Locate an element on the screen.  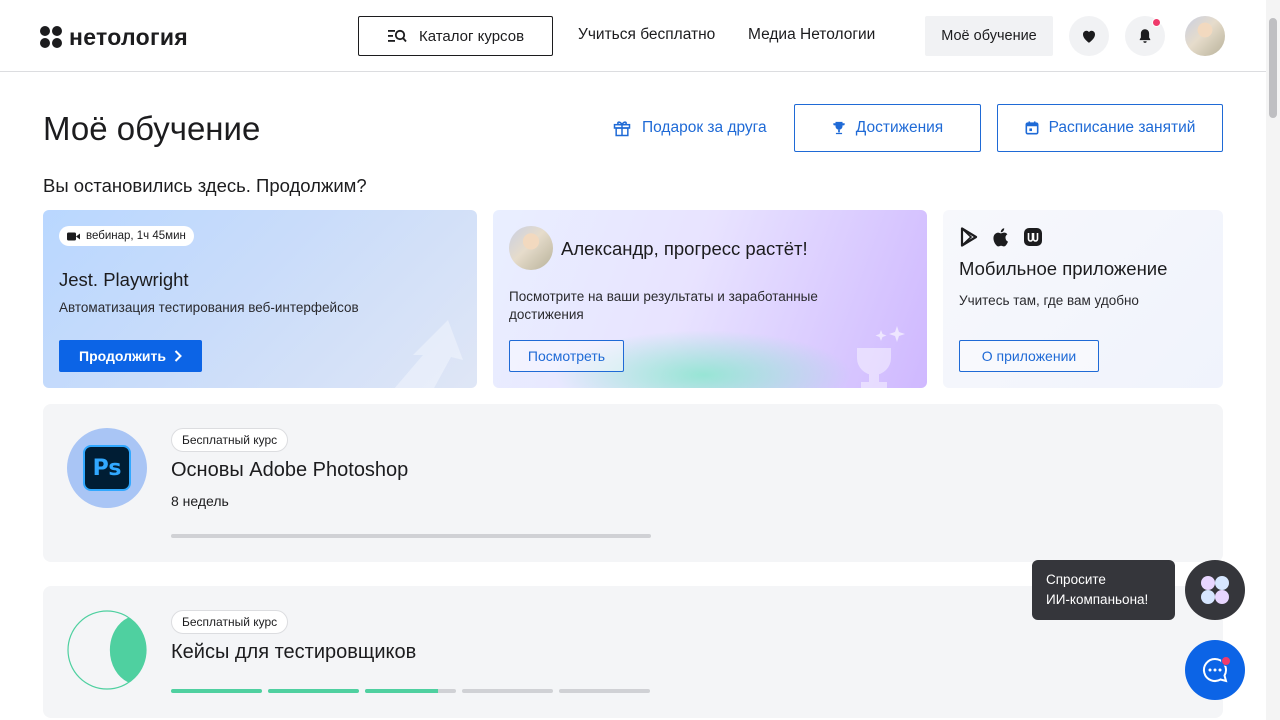
ai-logo-icon is located at coordinates (1215, 590).